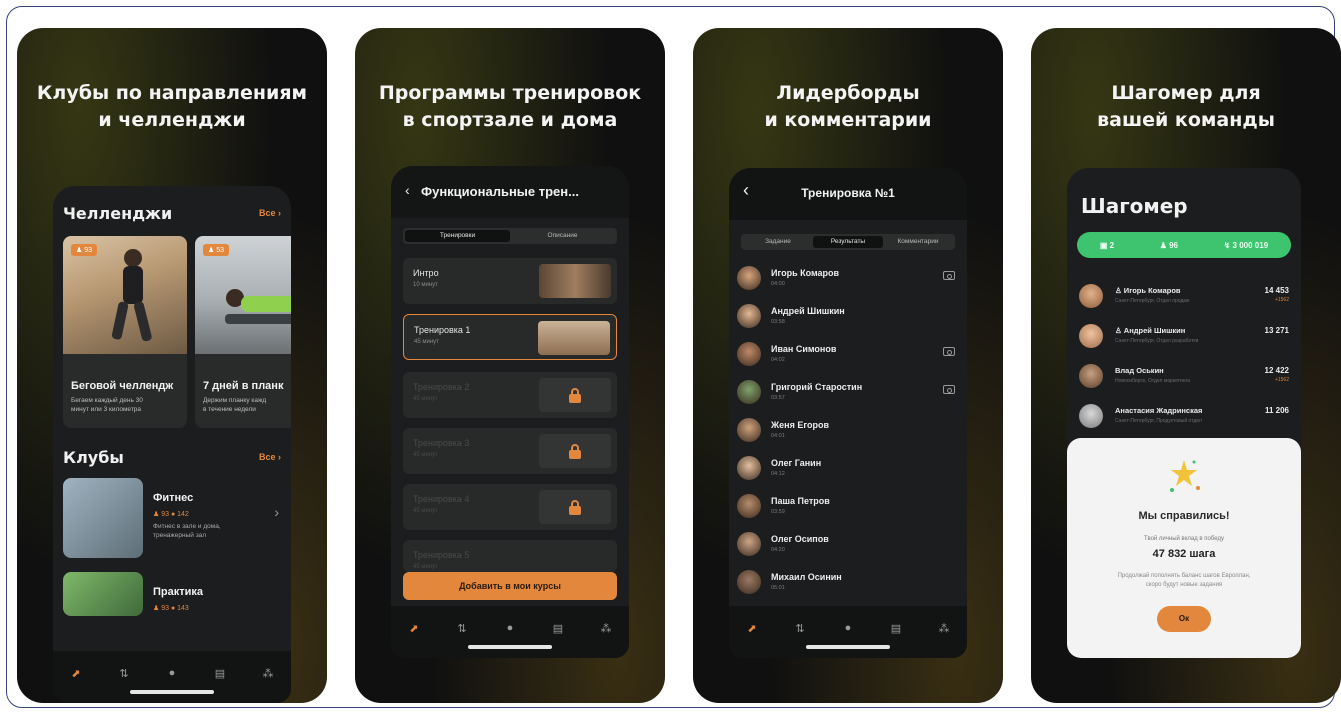  What do you see at coordinates (510, 586) in the screenshot?
I see `add-to-courses-button: Добавить в мои курсы` at bounding box center [510, 586].